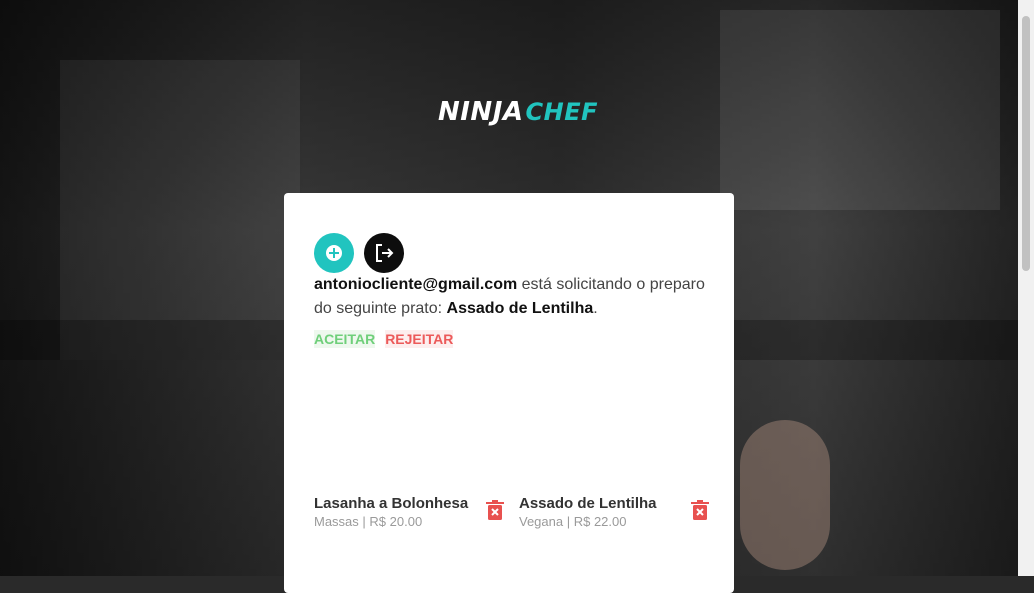  I want to click on dish-item: Assado de Lentilha Vegana | R$ 22.00, so click(614, 514).